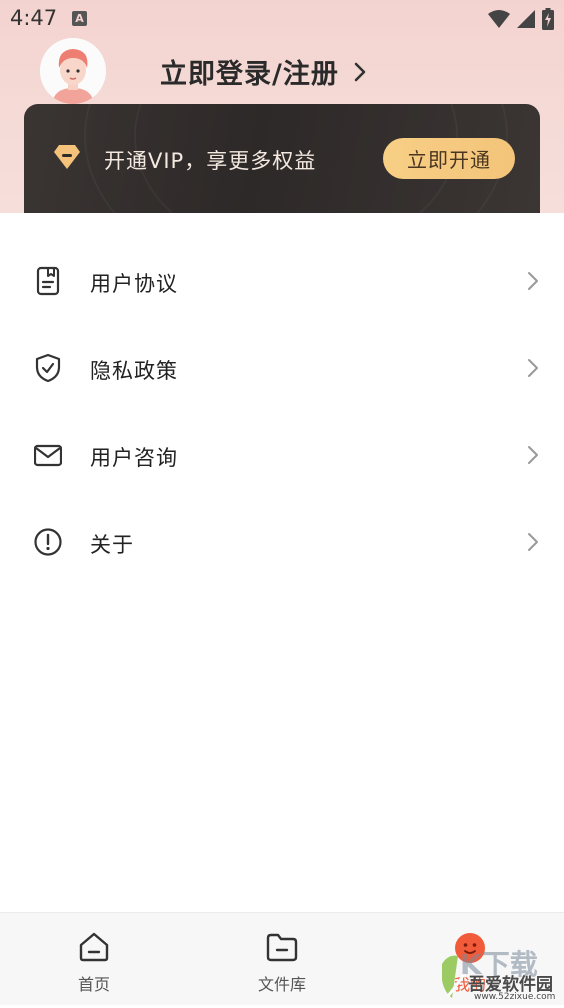 Image resolution: width=564 pixels, height=1008 pixels. Describe the element at coordinates (134, 284) in the screenshot. I see `menu-item-label: 用户协议` at that location.